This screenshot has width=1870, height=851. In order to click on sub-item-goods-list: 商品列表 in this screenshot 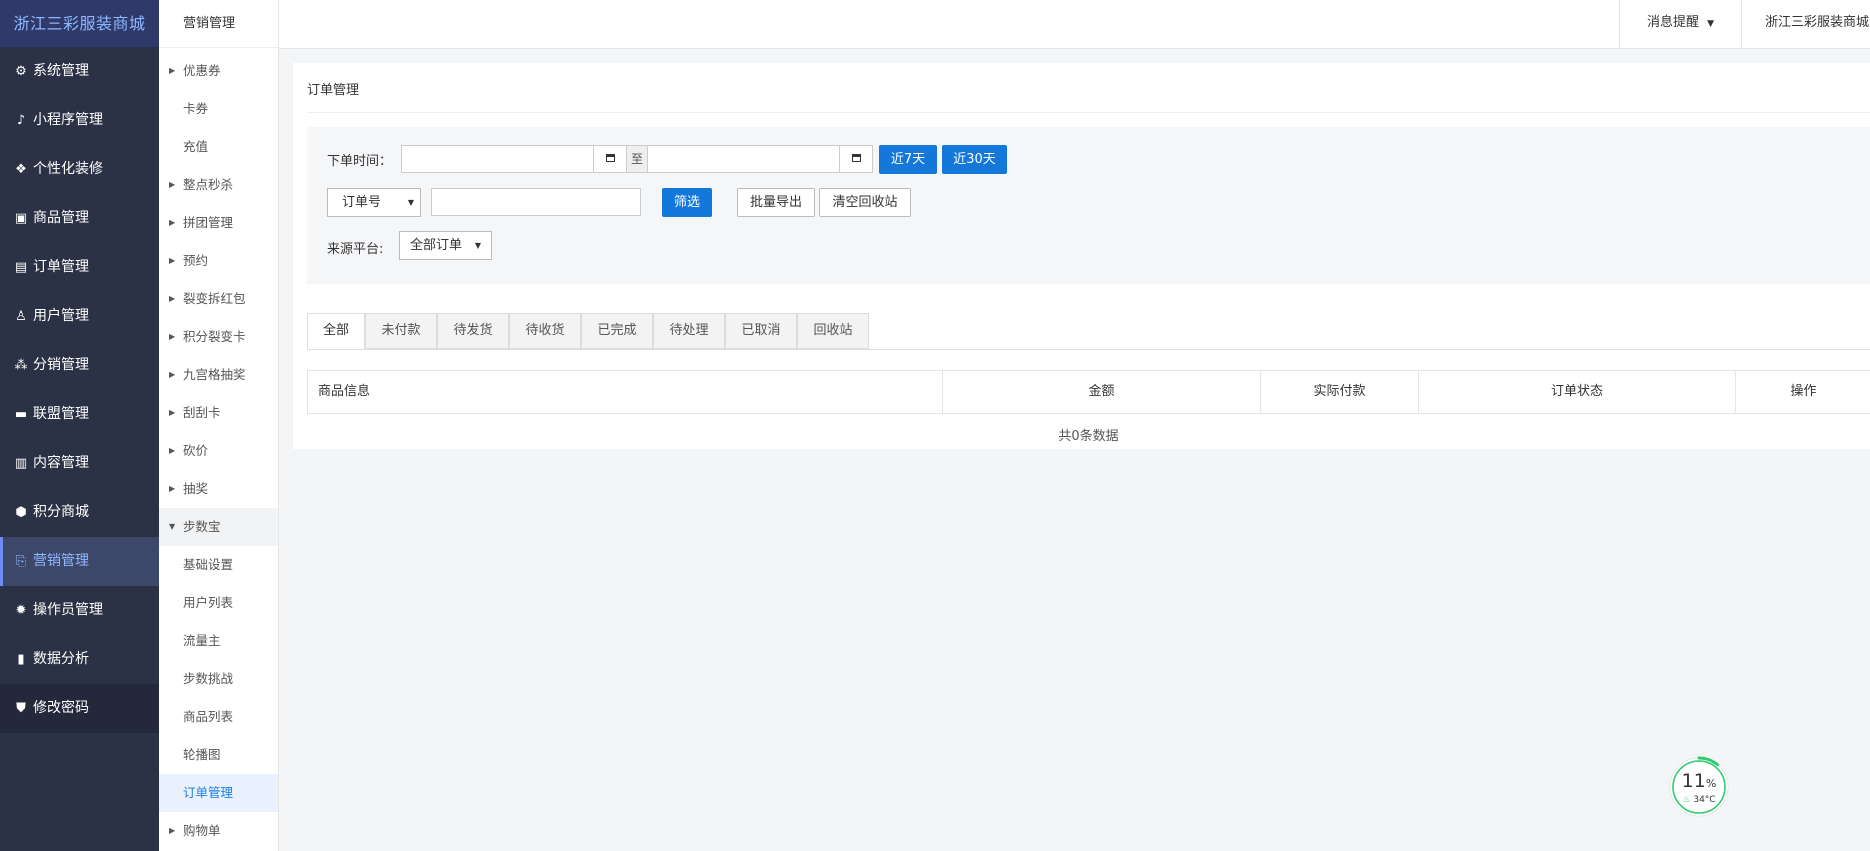, I will do `click(218, 717)`.